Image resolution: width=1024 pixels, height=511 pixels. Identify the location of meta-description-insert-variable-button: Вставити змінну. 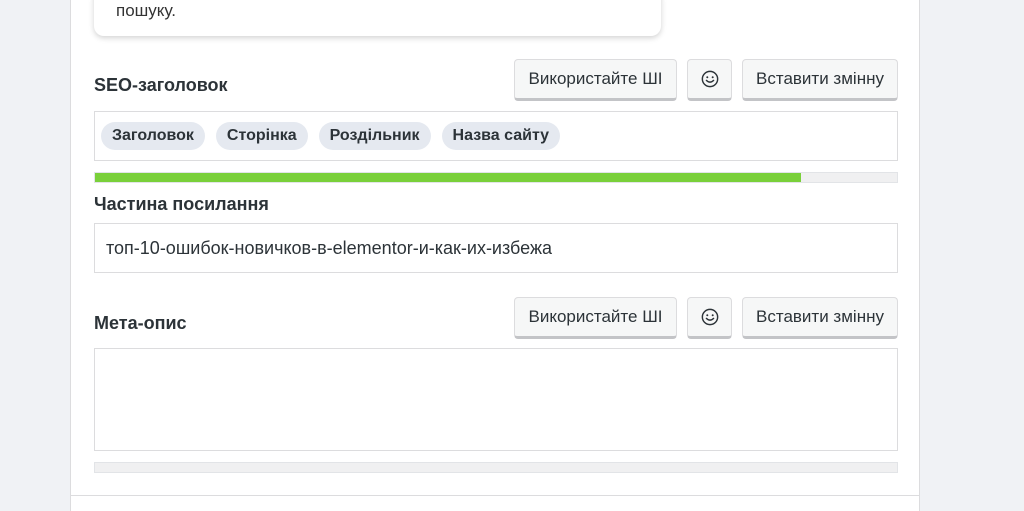
(820, 318).